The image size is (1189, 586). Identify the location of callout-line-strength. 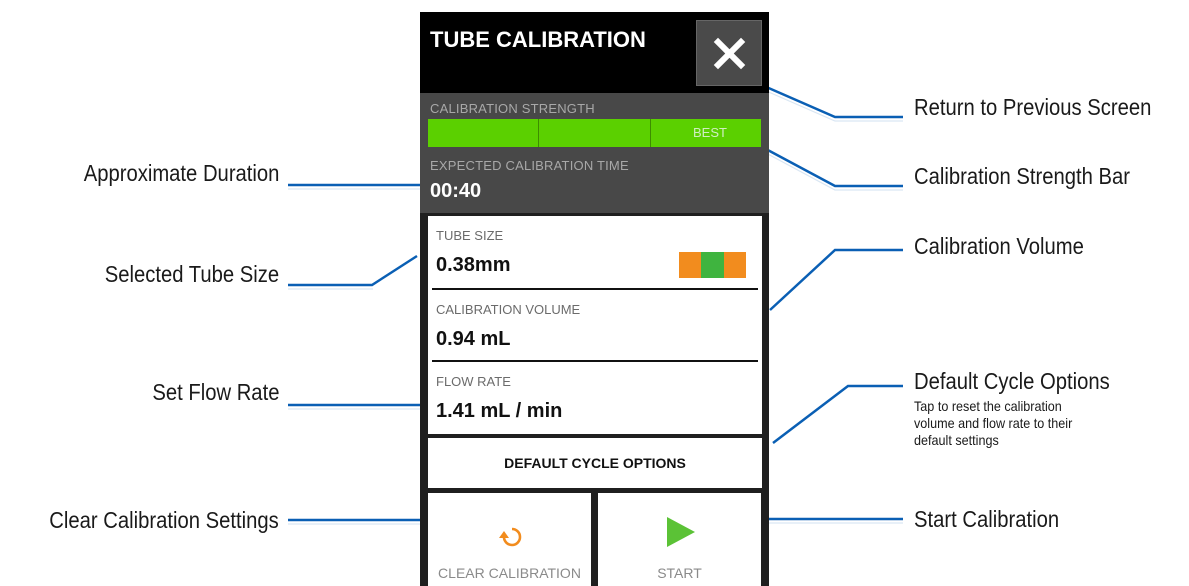
(833, 167).